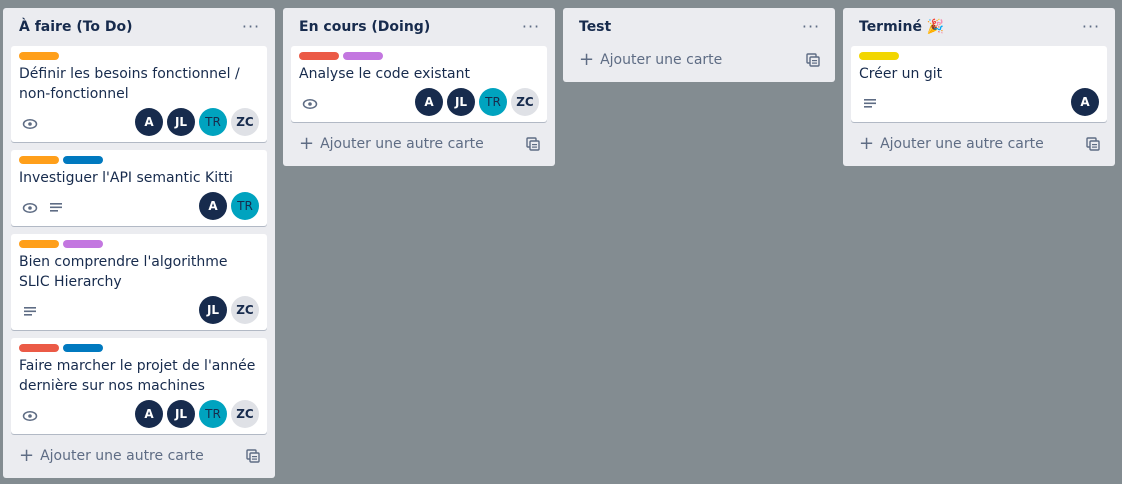 This screenshot has height=484, width=1122. What do you see at coordinates (384, 74) in the screenshot?
I see `card-title: Analyse le code existant` at bounding box center [384, 74].